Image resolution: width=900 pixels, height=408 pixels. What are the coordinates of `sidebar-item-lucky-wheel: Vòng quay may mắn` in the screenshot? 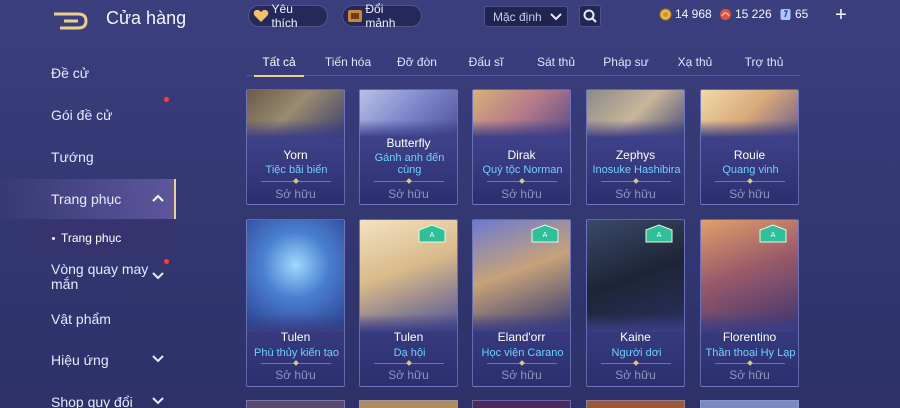 It's located at (88, 277).